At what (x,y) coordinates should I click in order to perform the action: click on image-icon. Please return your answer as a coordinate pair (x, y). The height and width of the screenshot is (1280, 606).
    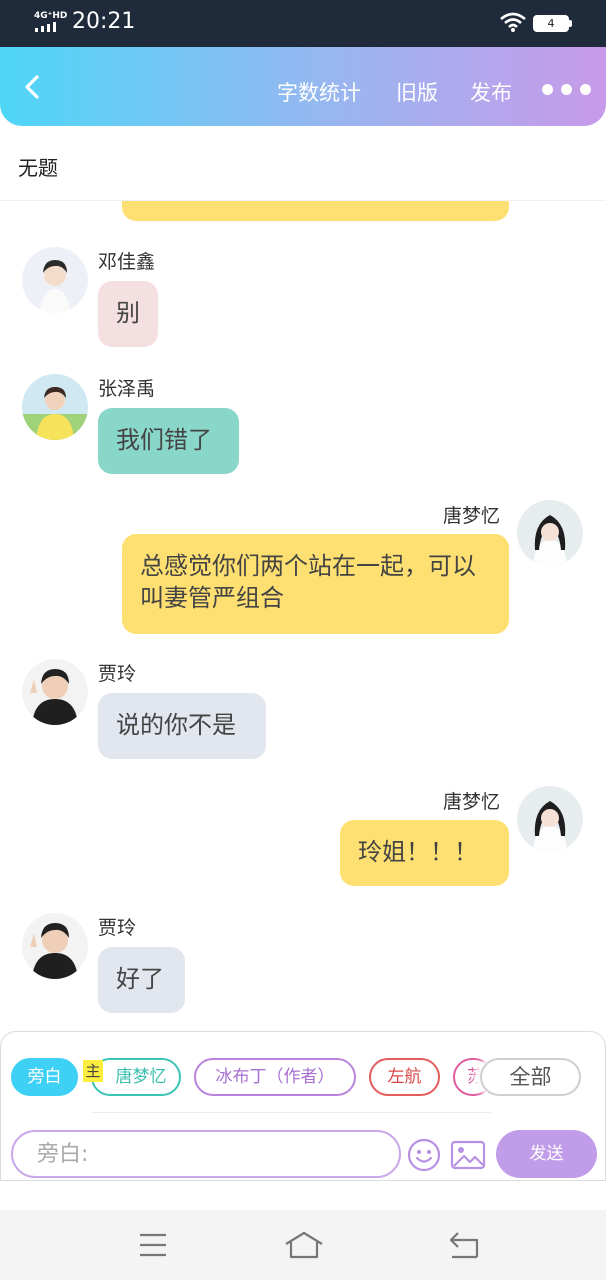
    Looking at the image, I should click on (468, 1155).